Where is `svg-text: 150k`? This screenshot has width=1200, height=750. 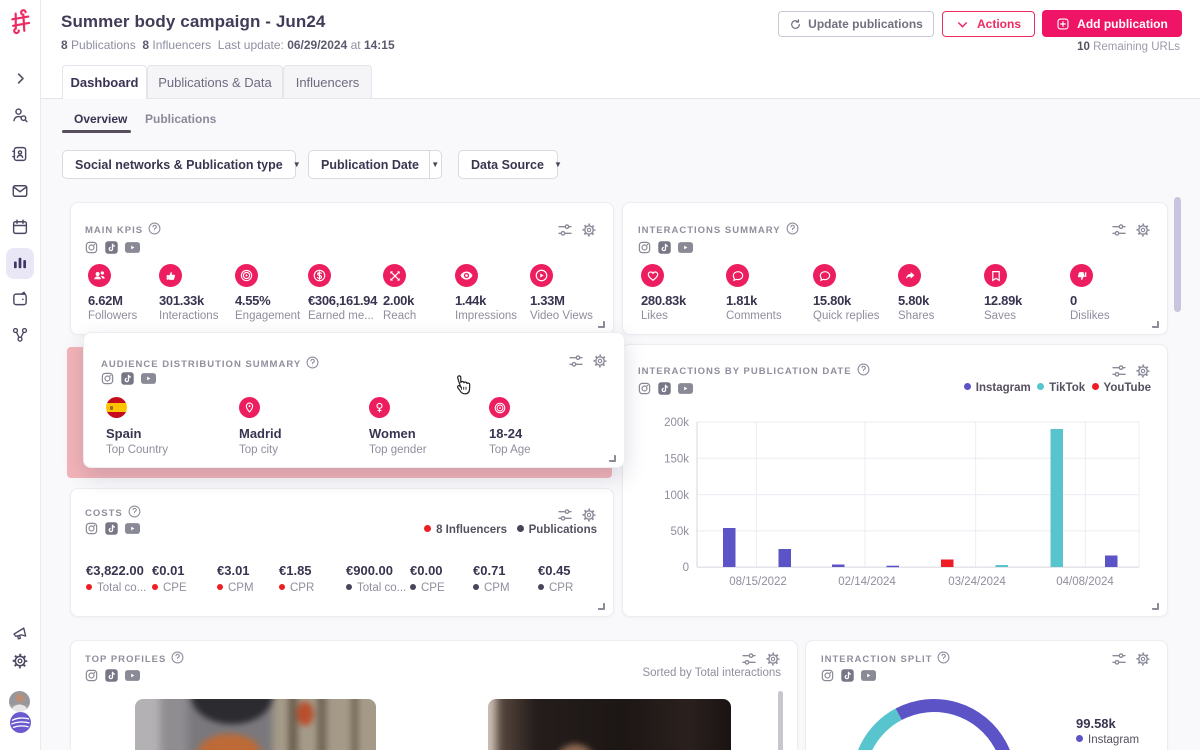 svg-text: 150k is located at coordinates (676, 460).